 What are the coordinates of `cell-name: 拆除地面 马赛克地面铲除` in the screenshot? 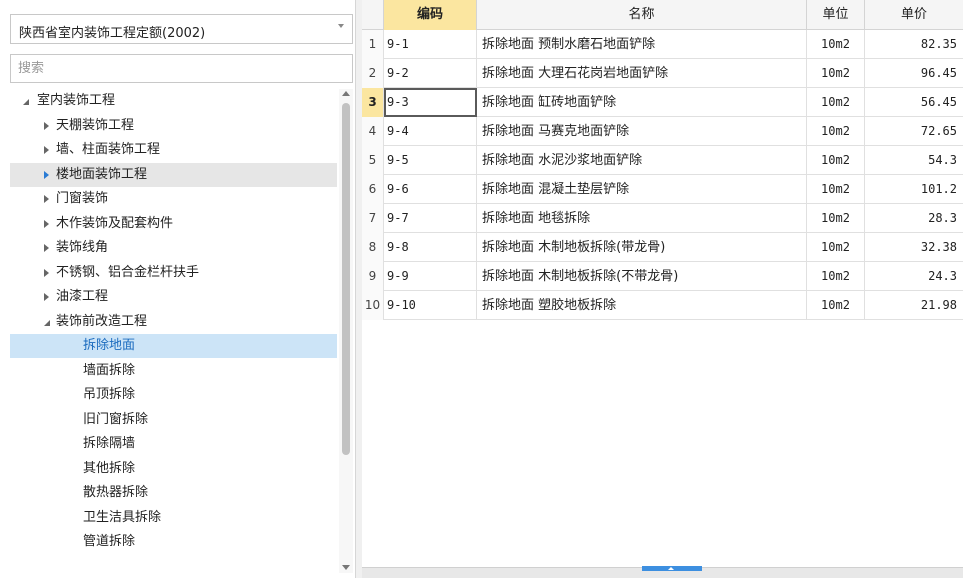 It's located at (642, 131).